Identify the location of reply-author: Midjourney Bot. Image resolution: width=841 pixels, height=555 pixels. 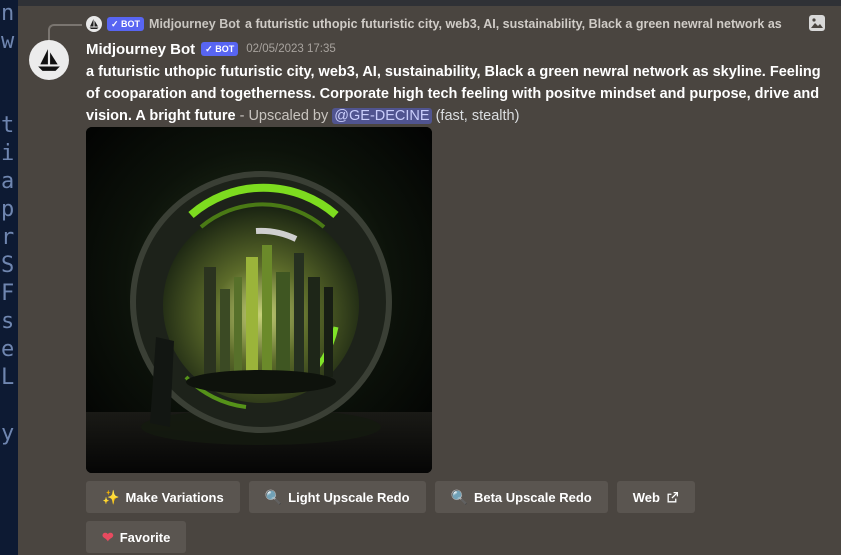
(194, 24).